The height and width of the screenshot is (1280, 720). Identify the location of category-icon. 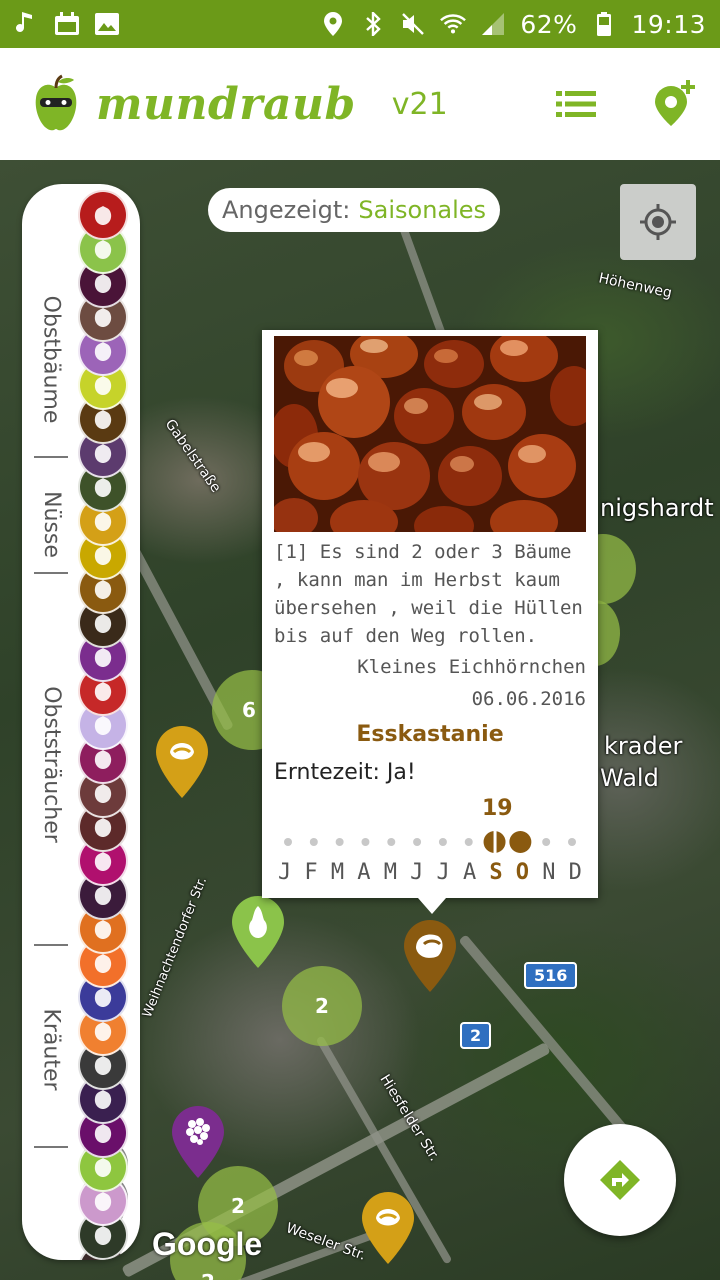
(103, 215).